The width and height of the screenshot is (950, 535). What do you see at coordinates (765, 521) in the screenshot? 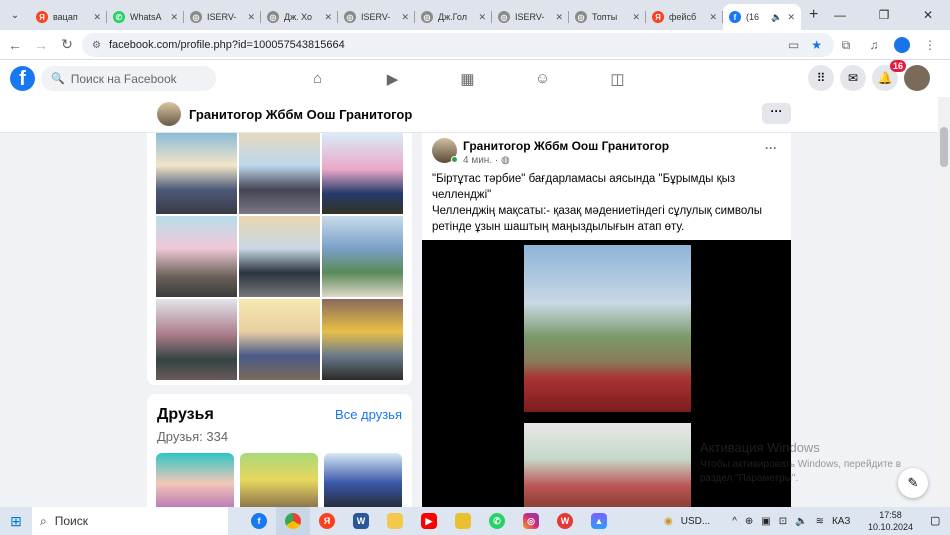
I see `tray-app-icon: ▣` at bounding box center [765, 521].